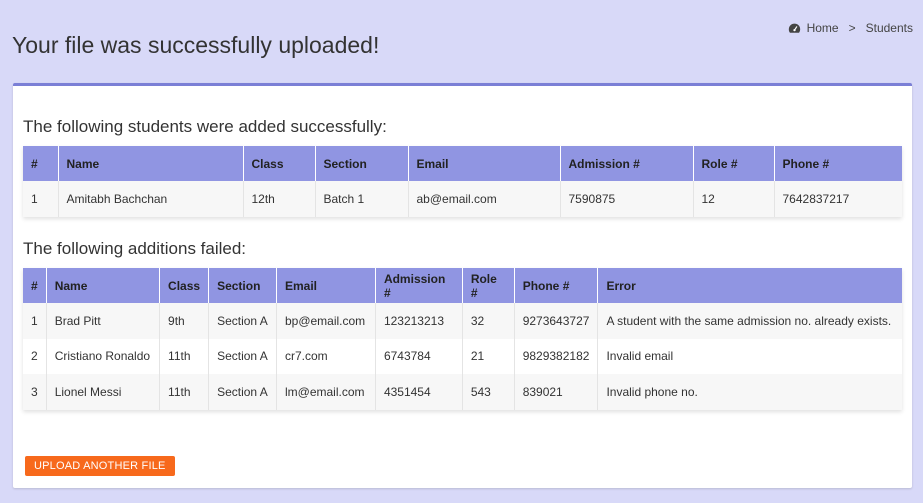 Image resolution: width=923 pixels, height=503 pixels. Describe the element at coordinates (556, 392) in the screenshot. I see `table-cell: 839021` at that location.